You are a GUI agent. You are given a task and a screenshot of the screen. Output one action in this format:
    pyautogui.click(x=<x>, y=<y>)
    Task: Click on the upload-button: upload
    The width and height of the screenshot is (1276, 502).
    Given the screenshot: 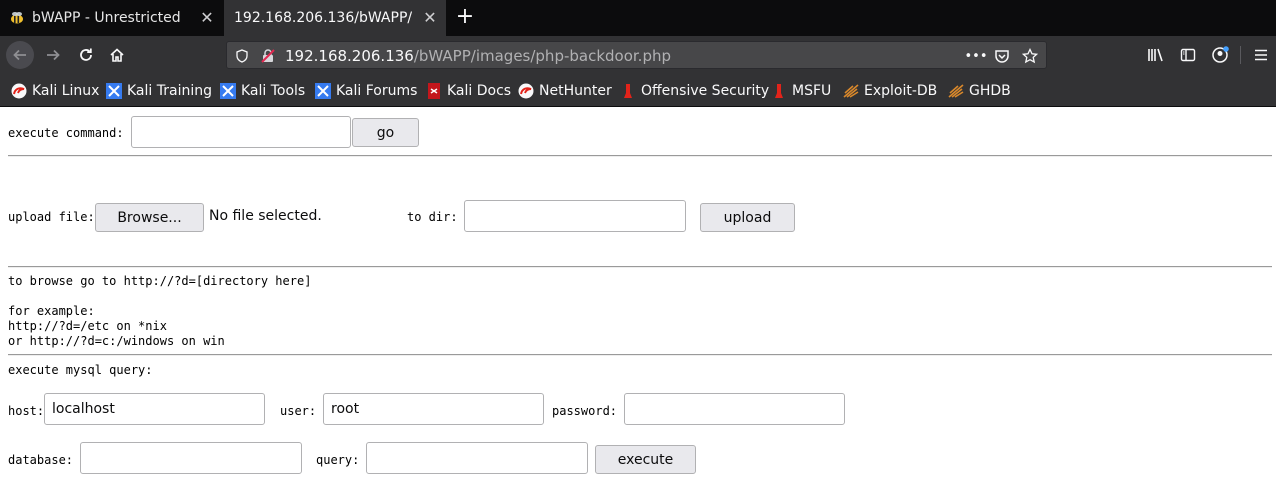 What is the action you would take?
    pyautogui.click(x=747, y=217)
    